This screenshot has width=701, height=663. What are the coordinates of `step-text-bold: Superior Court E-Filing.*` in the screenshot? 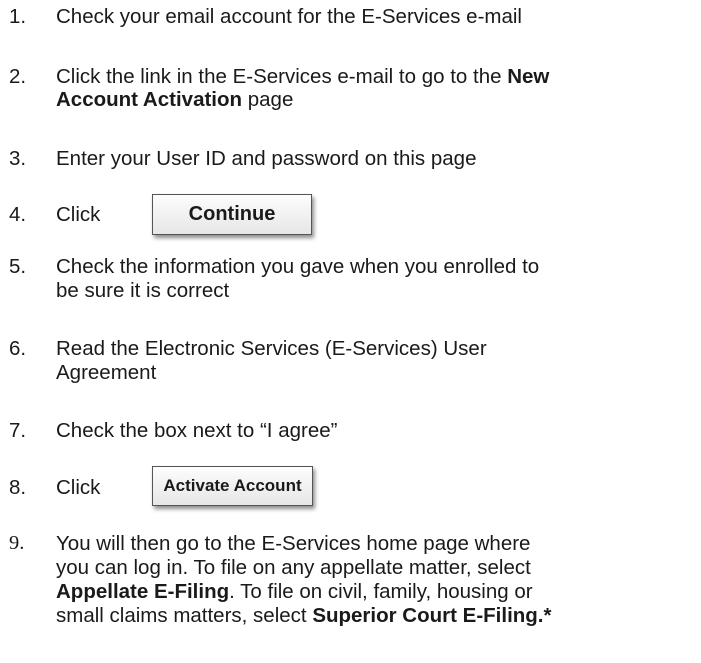 It's located at (432, 615).